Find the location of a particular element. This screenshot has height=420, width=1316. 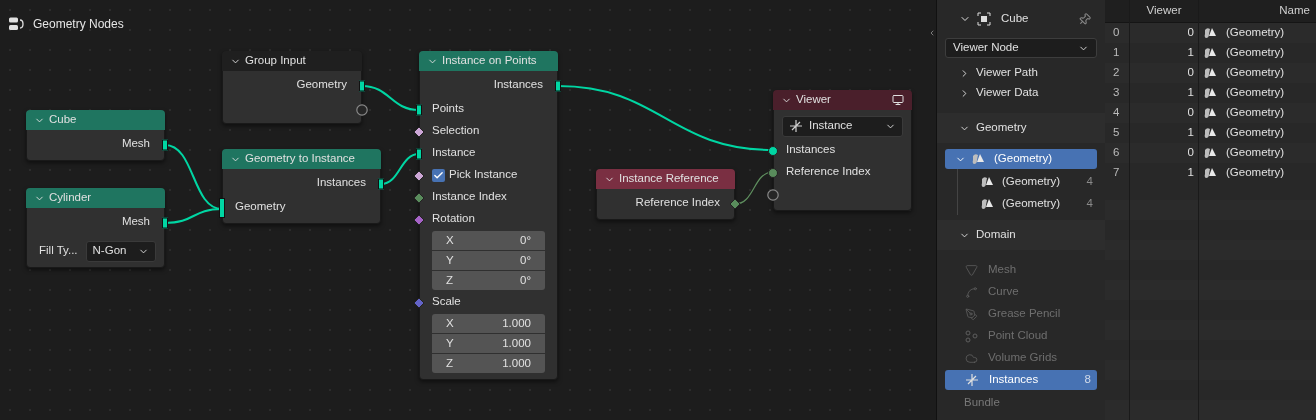

row-index: 5 is located at coordinates (1116, 133).